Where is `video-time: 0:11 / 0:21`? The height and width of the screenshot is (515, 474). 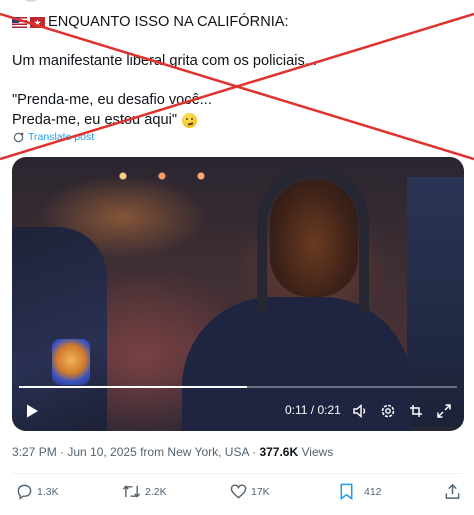
video-time: 0:11 / 0:21 is located at coordinates (313, 410).